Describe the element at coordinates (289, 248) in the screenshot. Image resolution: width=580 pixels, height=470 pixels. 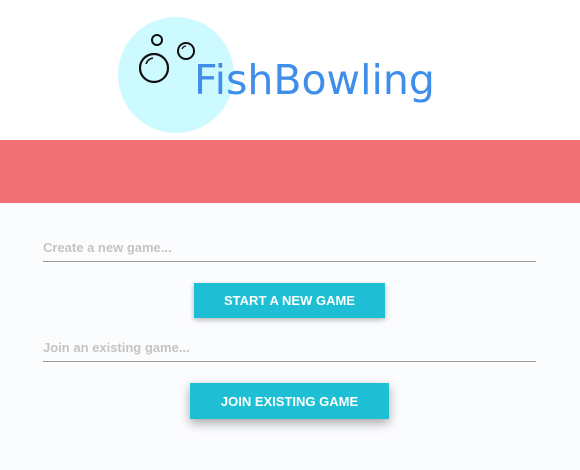
I see `create-game-input` at that location.